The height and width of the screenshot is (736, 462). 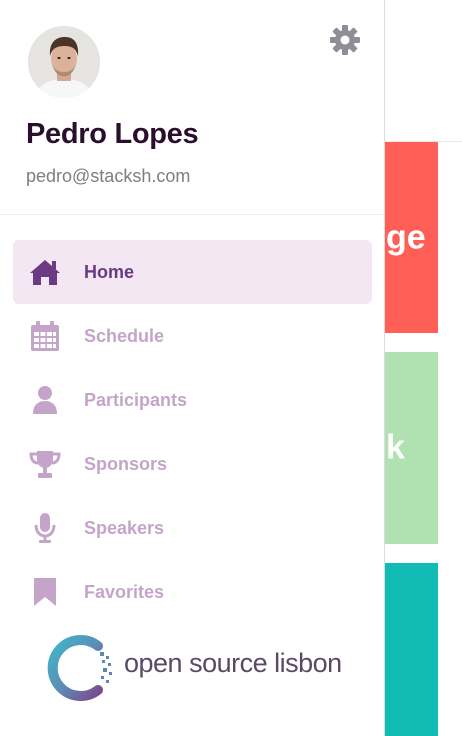 What do you see at coordinates (124, 527) in the screenshot?
I see `nav-label-speakers: Speakers` at bounding box center [124, 527].